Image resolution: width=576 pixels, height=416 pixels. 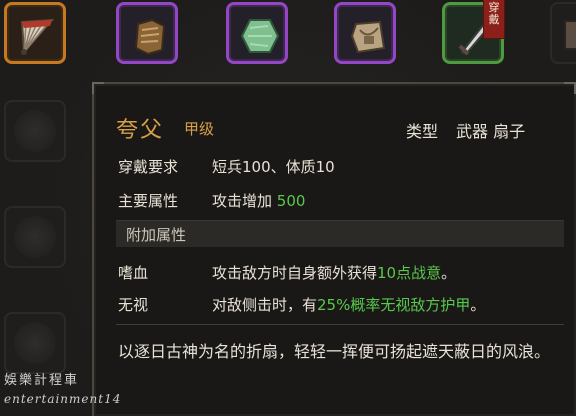 I want to click on equip-slot-pouch, so click(x=365, y=33).